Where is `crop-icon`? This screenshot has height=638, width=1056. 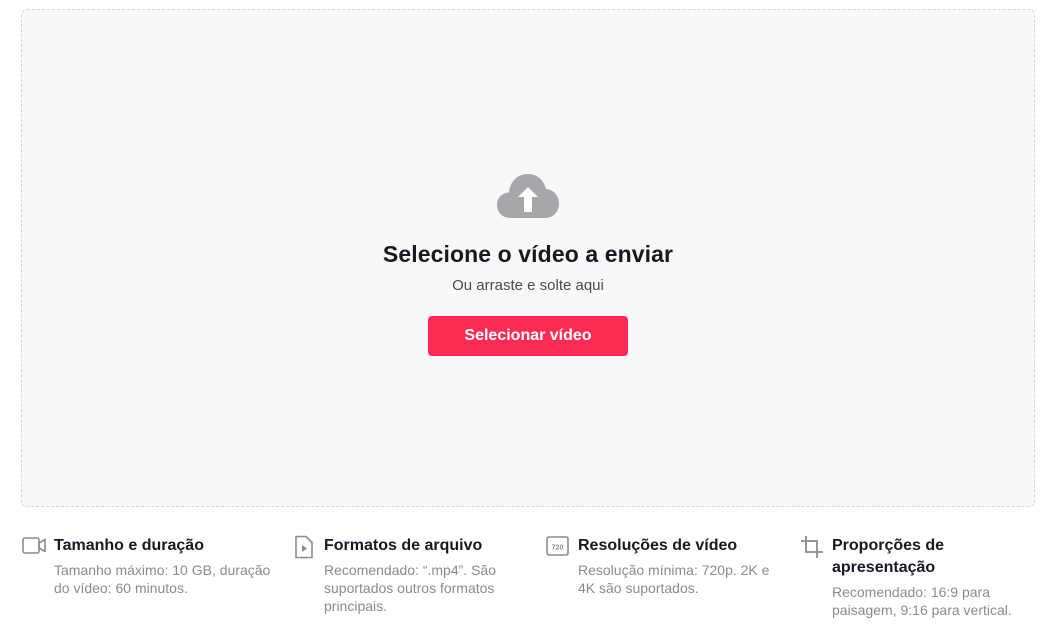 crop-icon is located at coordinates (812, 547).